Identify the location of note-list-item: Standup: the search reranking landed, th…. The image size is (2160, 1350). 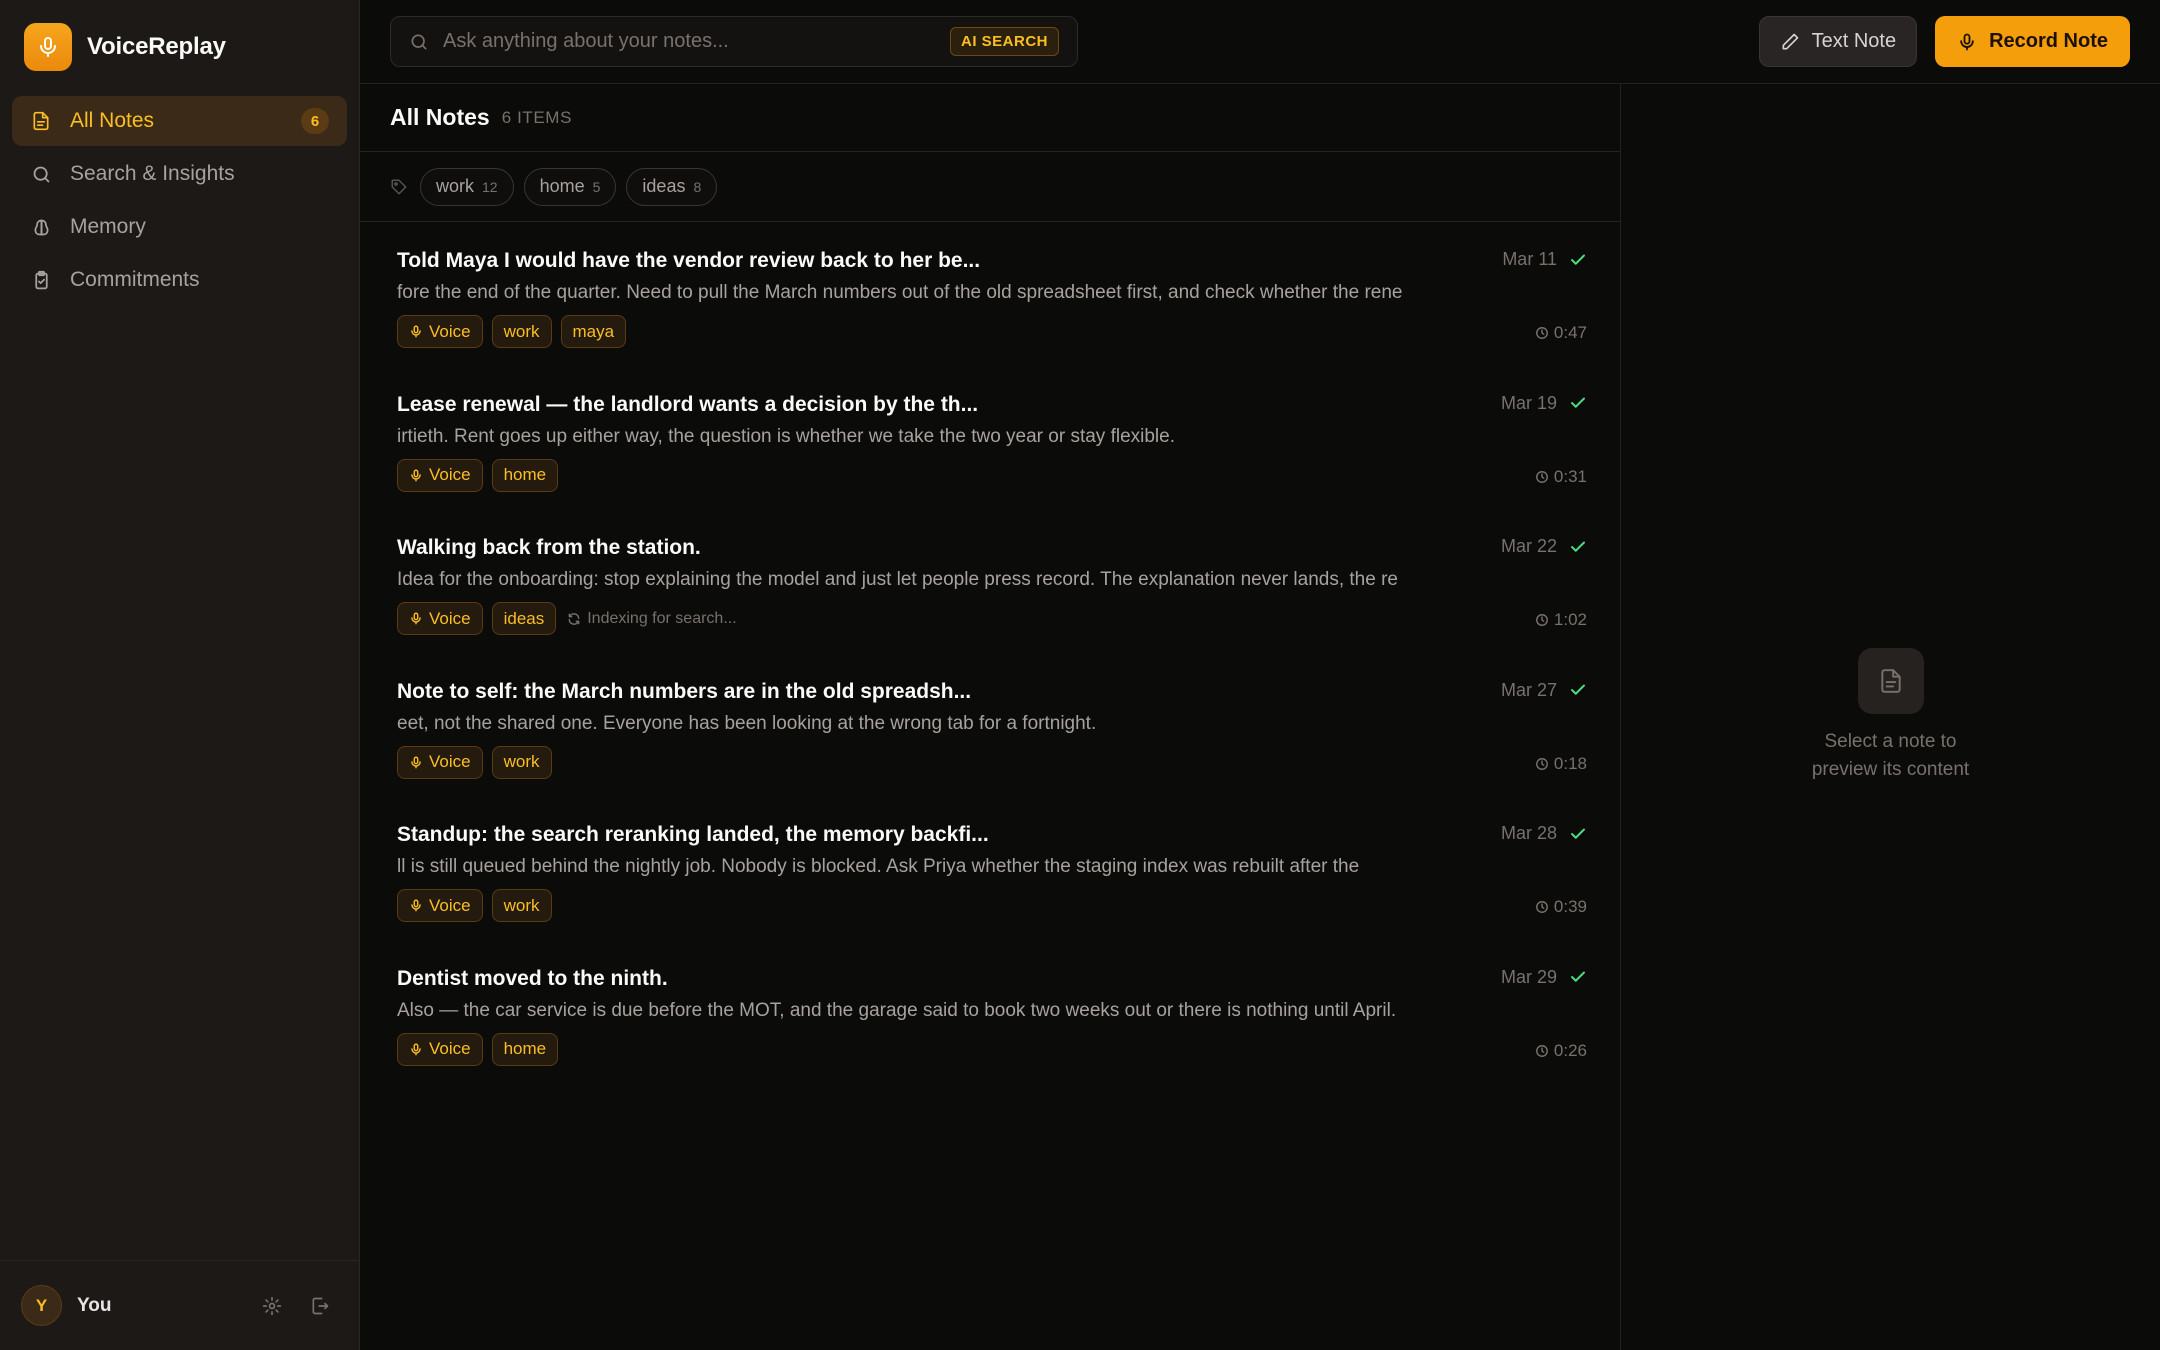
(990, 881).